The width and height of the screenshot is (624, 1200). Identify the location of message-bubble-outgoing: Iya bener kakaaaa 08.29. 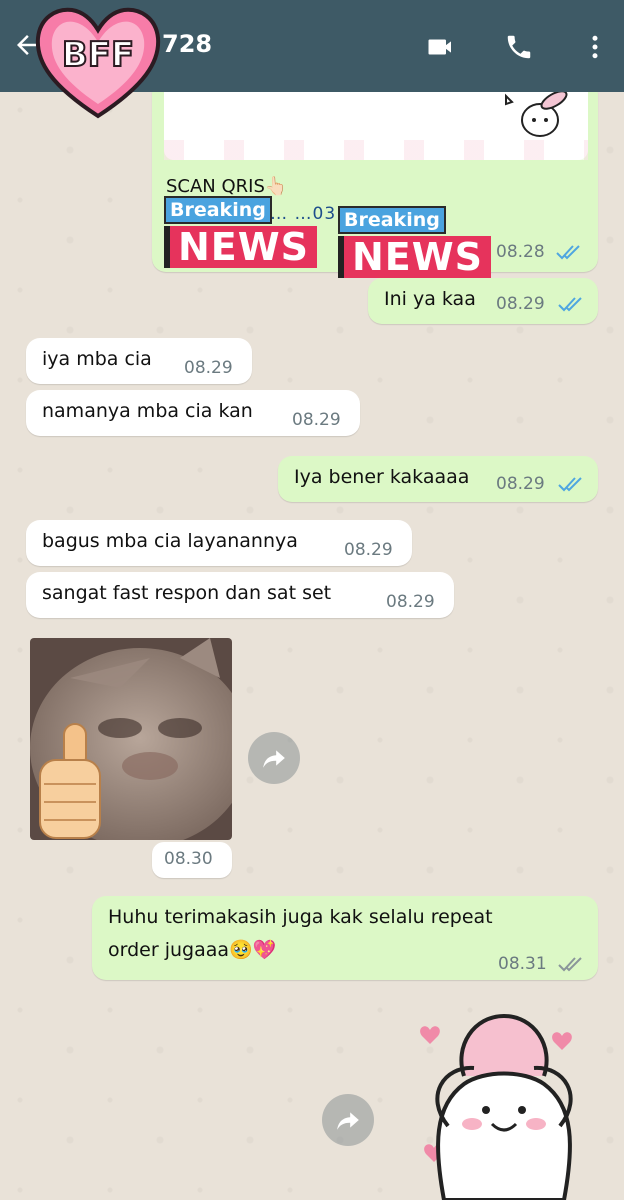
(438, 479).